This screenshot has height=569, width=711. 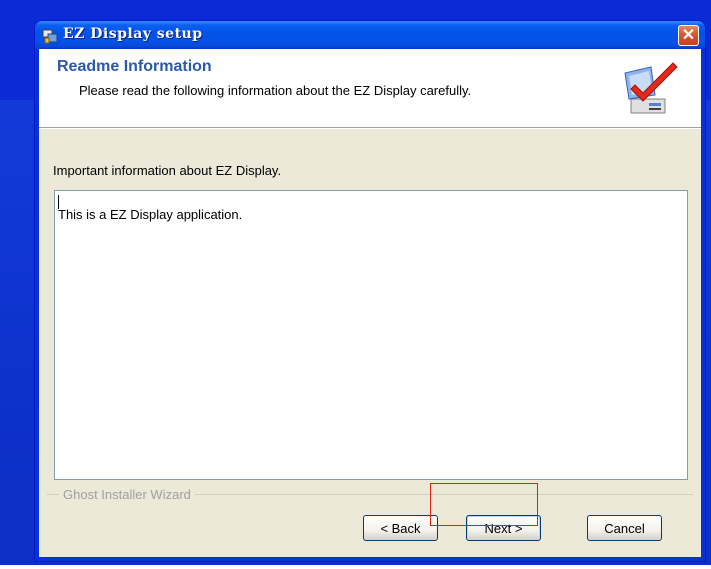 I want to click on window-title: EZ Display setup, so click(x=133, y=34).